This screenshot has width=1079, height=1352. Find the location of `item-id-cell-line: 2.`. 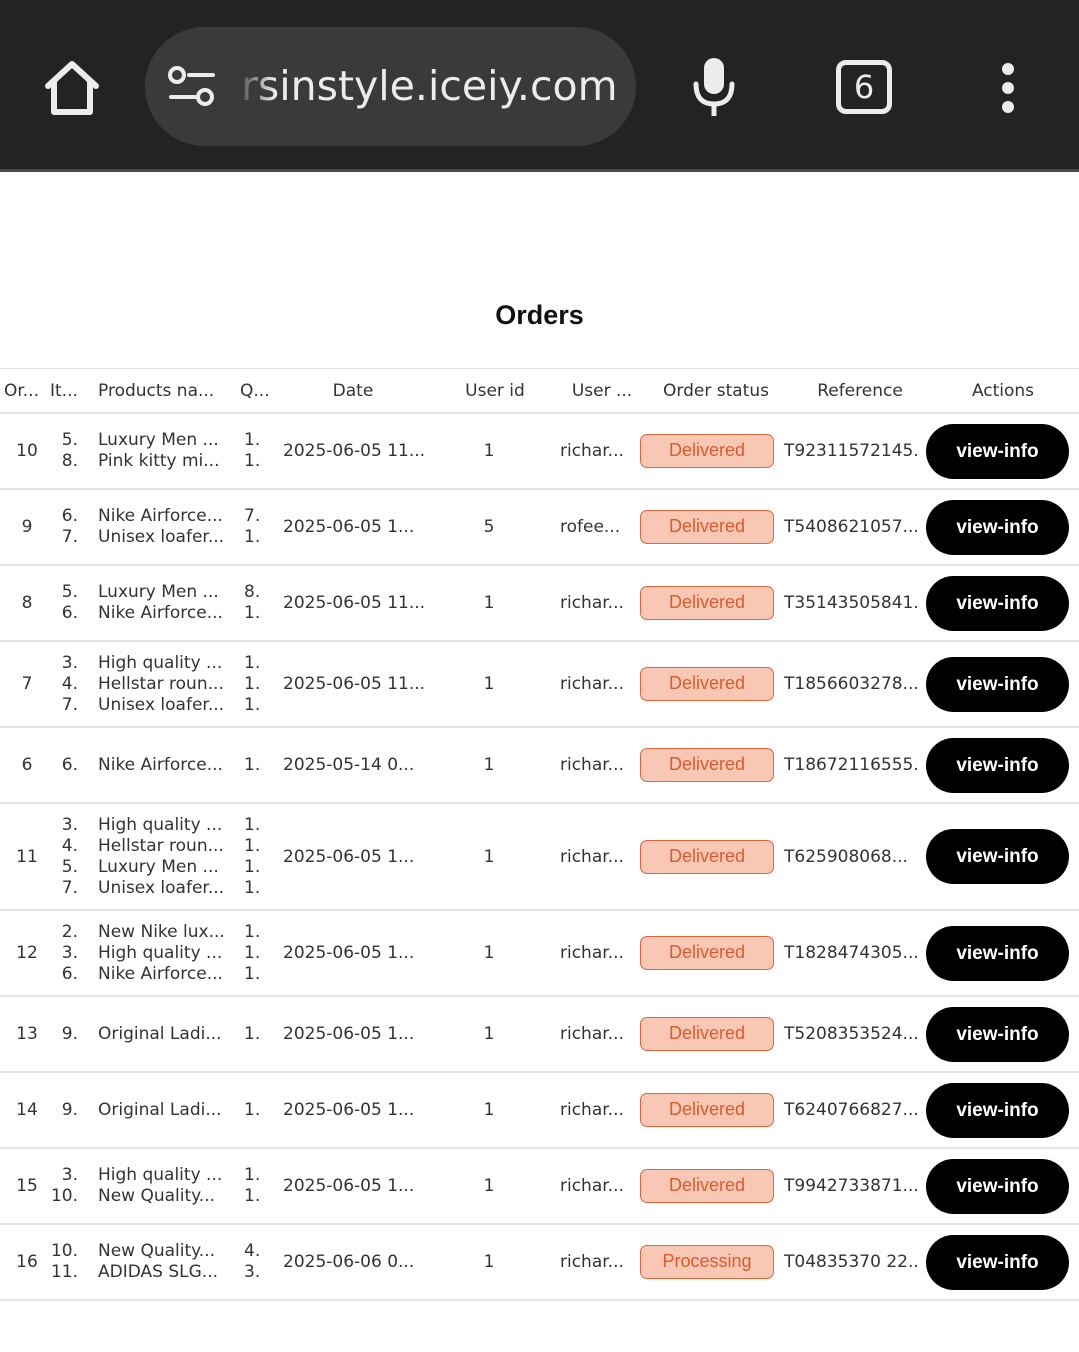

item-id-cell-line: 2. is located at coordinates (69, 931).